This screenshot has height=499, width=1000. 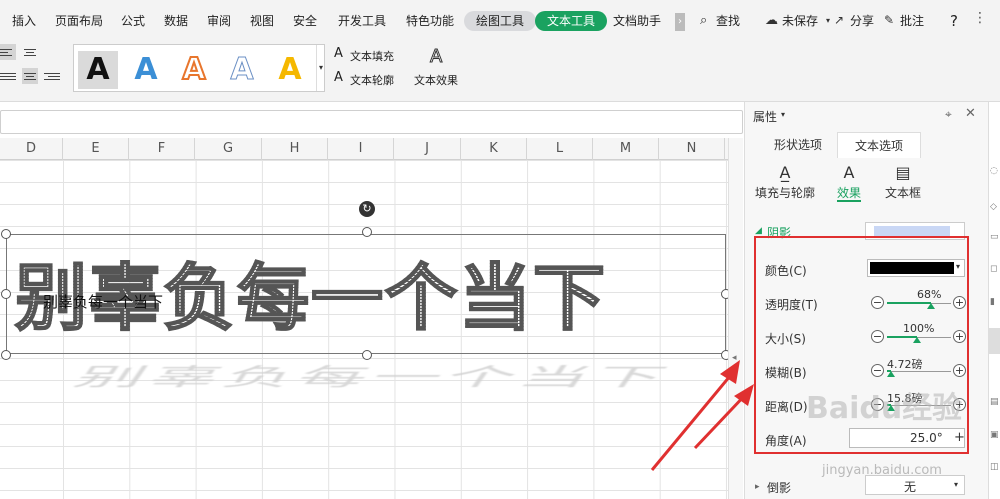 What do you see at coordinates (372, 80) in the screenshot?
I see `text-outline-button: 文本轮廓` at bounding box center [372, 80].